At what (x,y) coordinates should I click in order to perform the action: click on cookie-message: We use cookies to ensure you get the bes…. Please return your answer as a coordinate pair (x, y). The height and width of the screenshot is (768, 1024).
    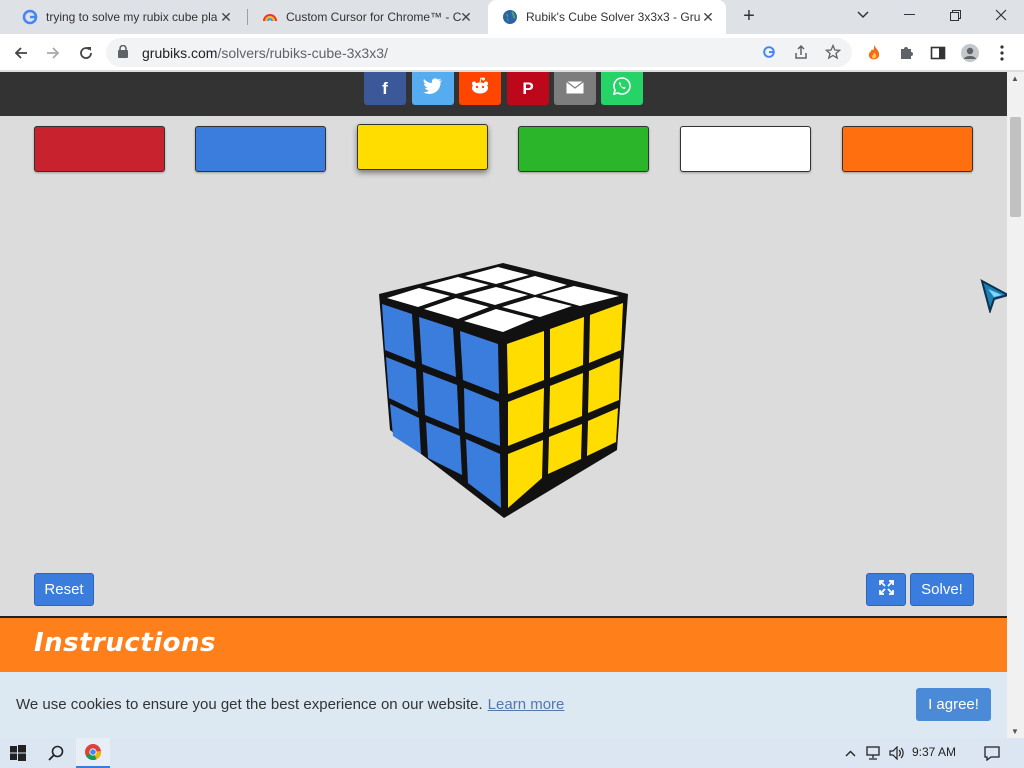
    Looking at the image, I should click on (290, 704).